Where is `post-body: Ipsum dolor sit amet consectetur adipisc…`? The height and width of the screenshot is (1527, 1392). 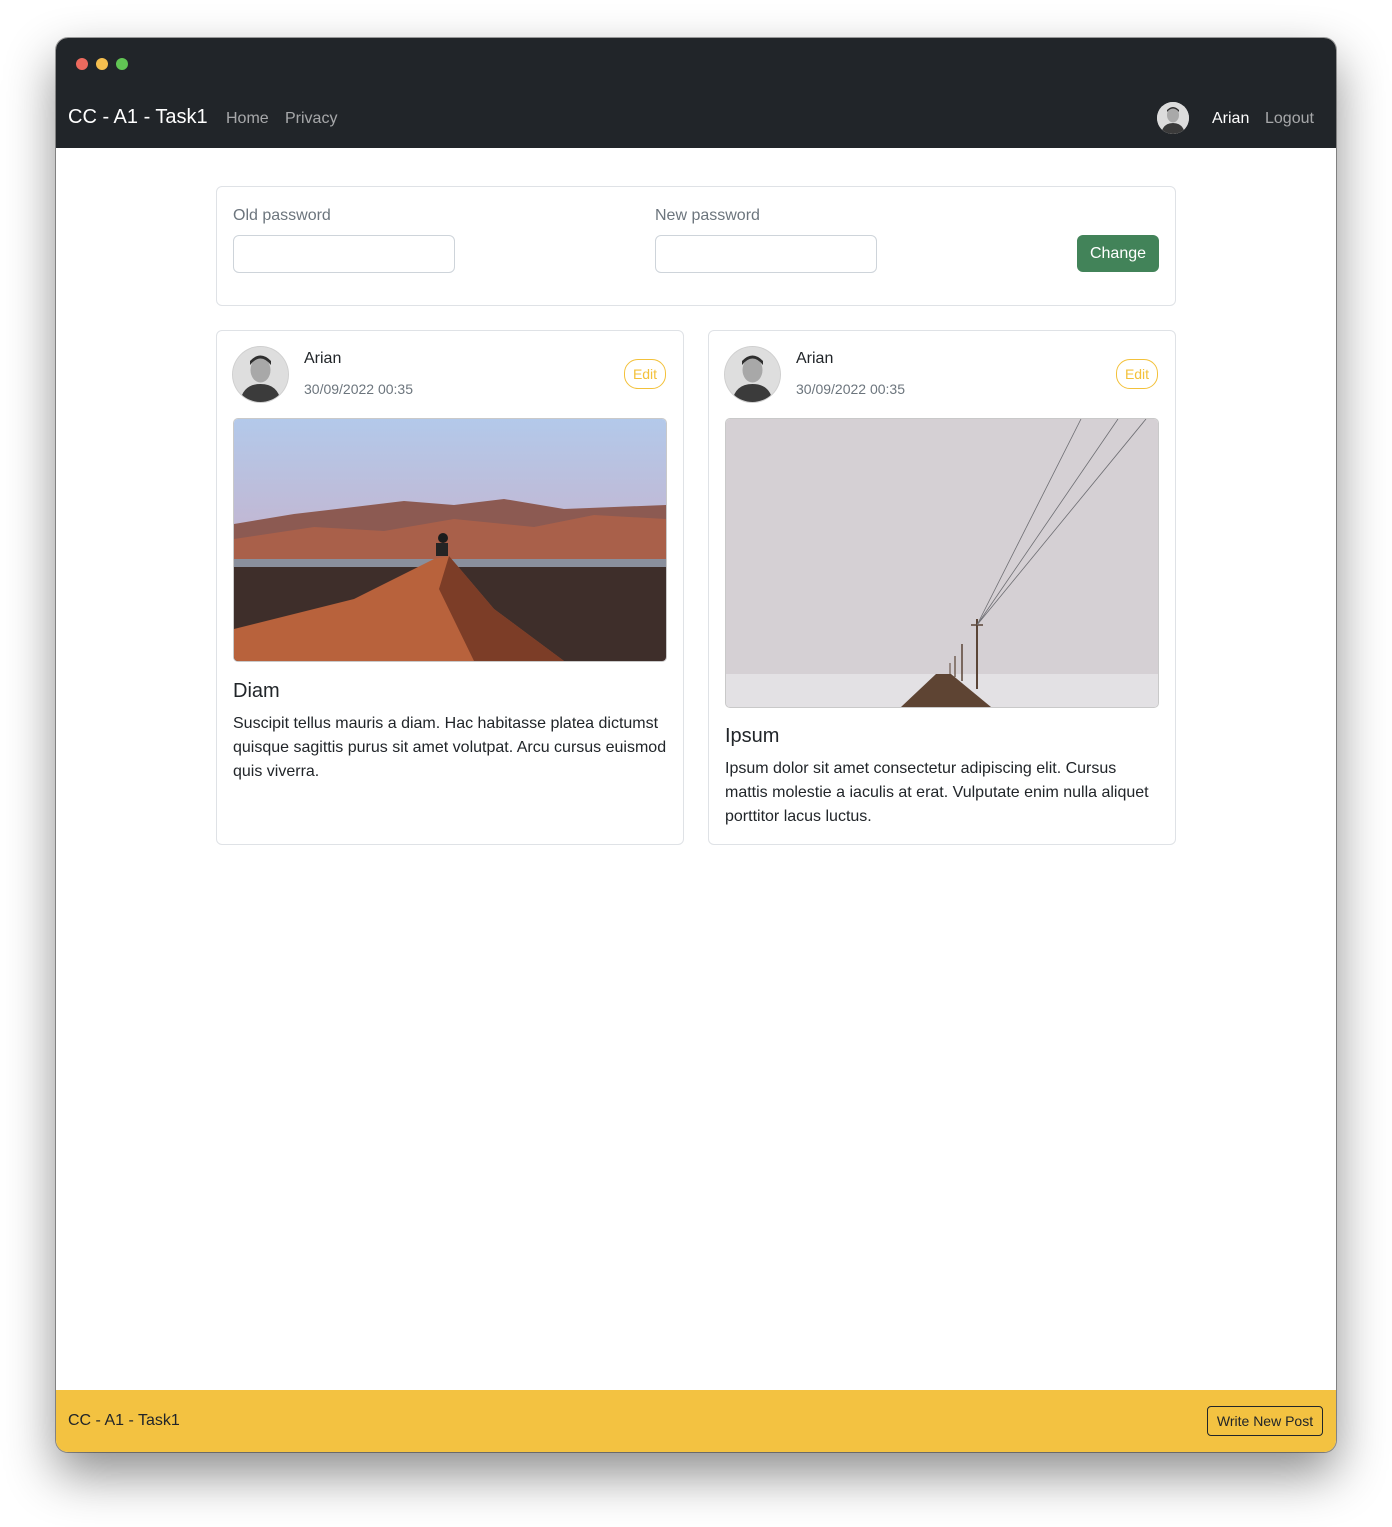
post-body: Ipsum dolor sit amet consectetur adipisc… is located at coordinates (937, 792).